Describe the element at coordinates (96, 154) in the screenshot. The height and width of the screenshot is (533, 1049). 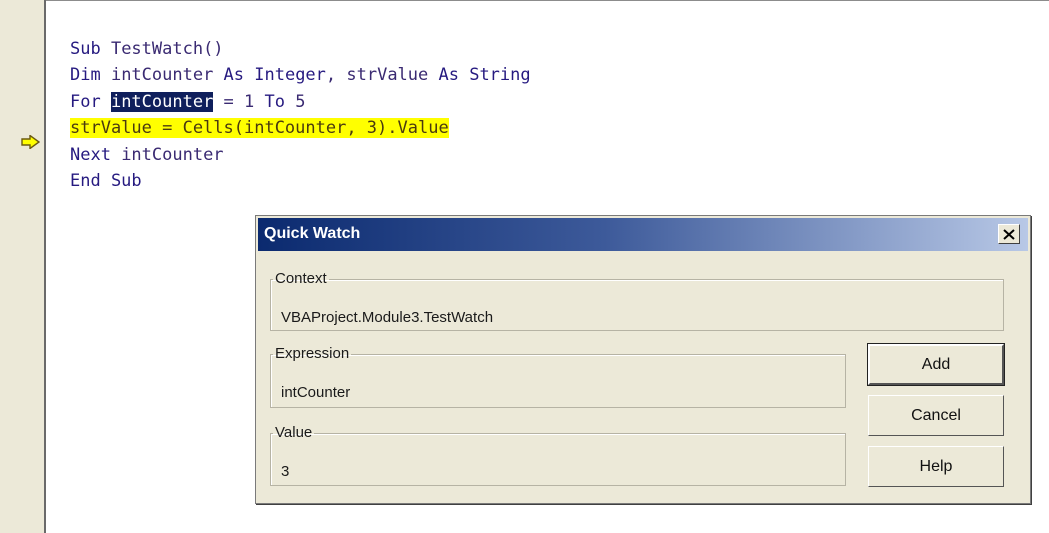
I see `code-token: Next` at that location.